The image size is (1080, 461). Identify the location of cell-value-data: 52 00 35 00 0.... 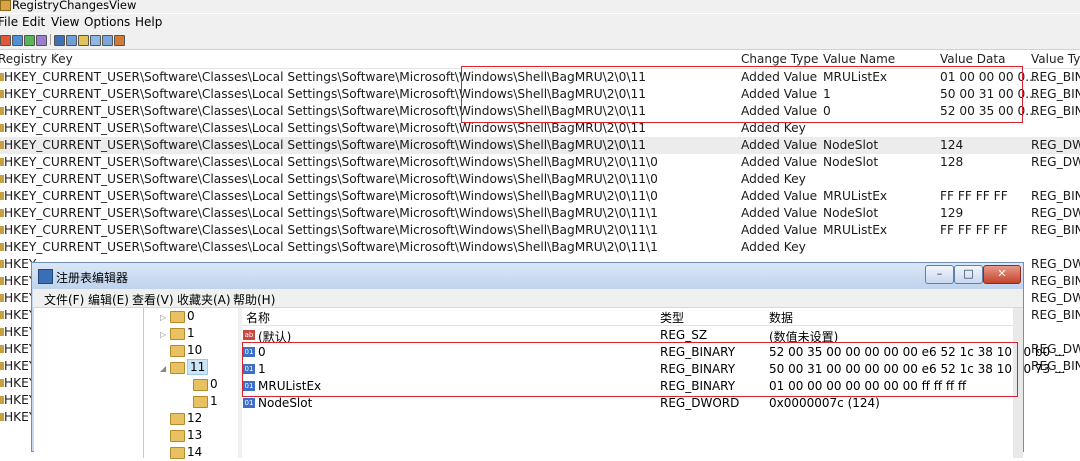
(988, 111).